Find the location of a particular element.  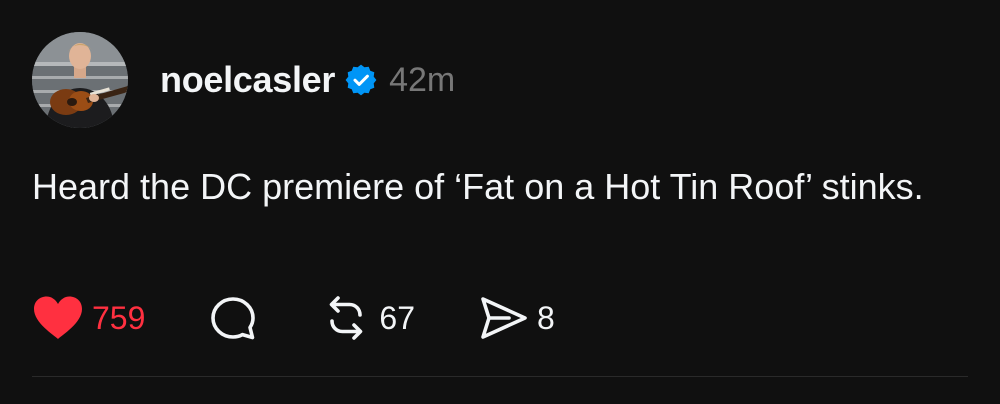

send-icon is located at coordinates (504, 318).